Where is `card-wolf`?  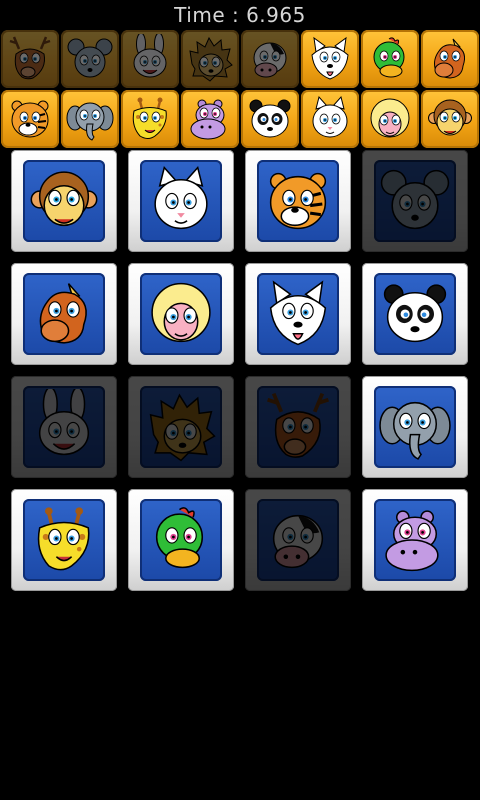
card-wolf is located at coordinates (298, 314).